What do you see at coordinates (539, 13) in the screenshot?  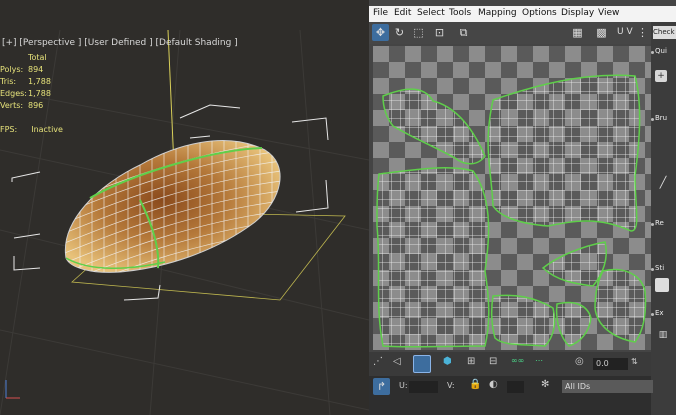 I see `menu-options: Options` at bounding box center [539, 13].